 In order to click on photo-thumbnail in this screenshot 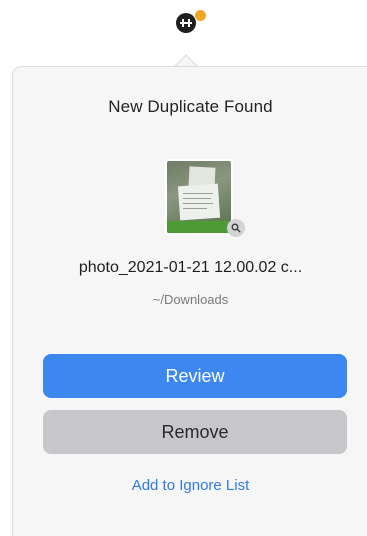, I will do `click(199, 197)`.